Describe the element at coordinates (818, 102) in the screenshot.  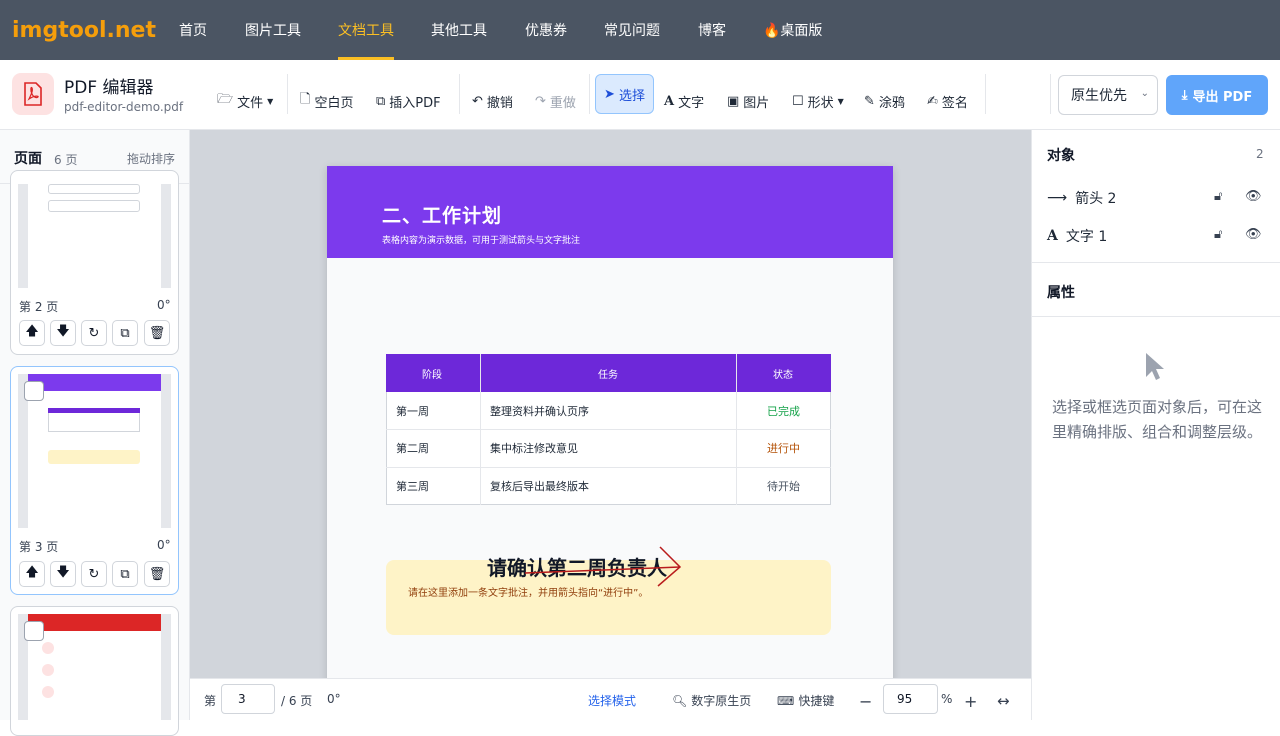
I see `shape-tool-button: ☐ 形状 ▼` at that location.